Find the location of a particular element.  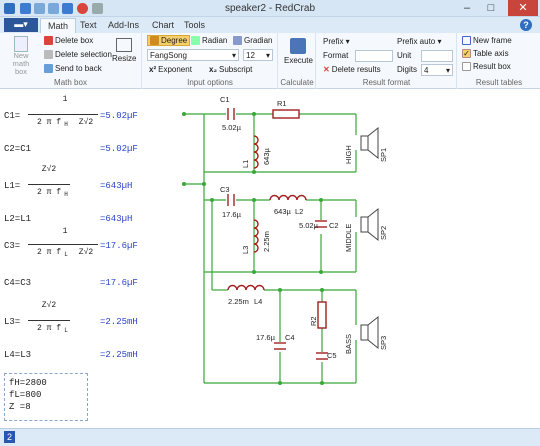

label-middle: MIDDLE is located at coordinates (348, 238).